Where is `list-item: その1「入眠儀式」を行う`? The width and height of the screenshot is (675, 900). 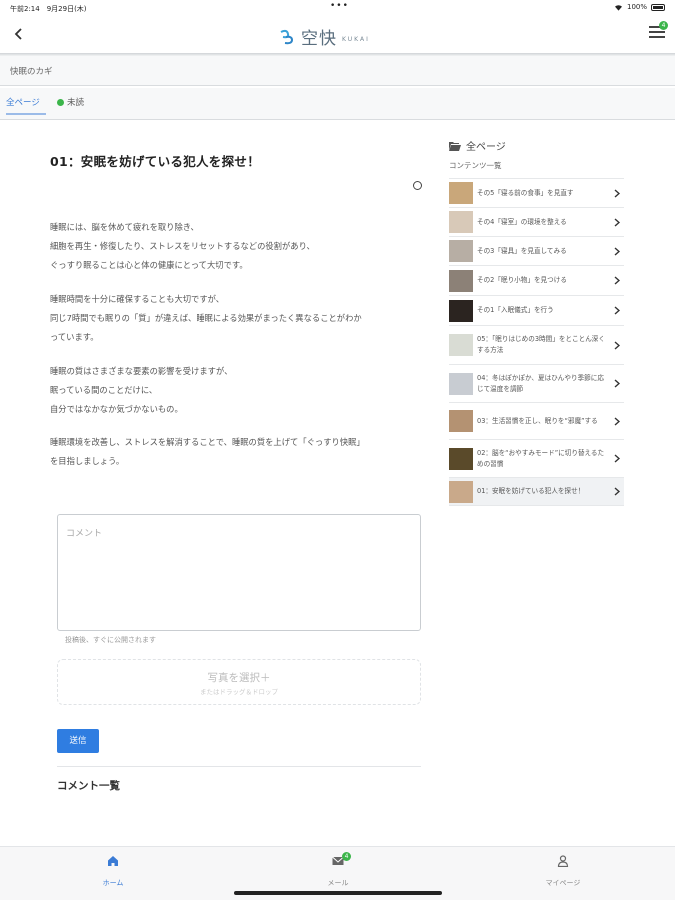
list-item: その1「入眠儀式」を行う is located at coordinates (536, 310).